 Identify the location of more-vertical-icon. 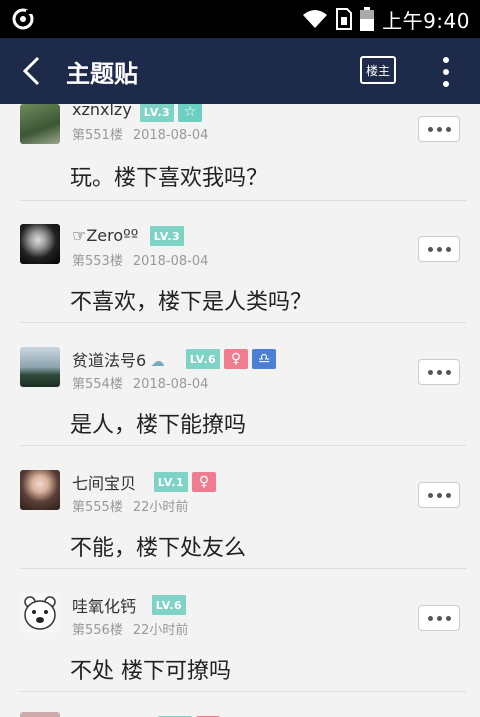
(446, 72).